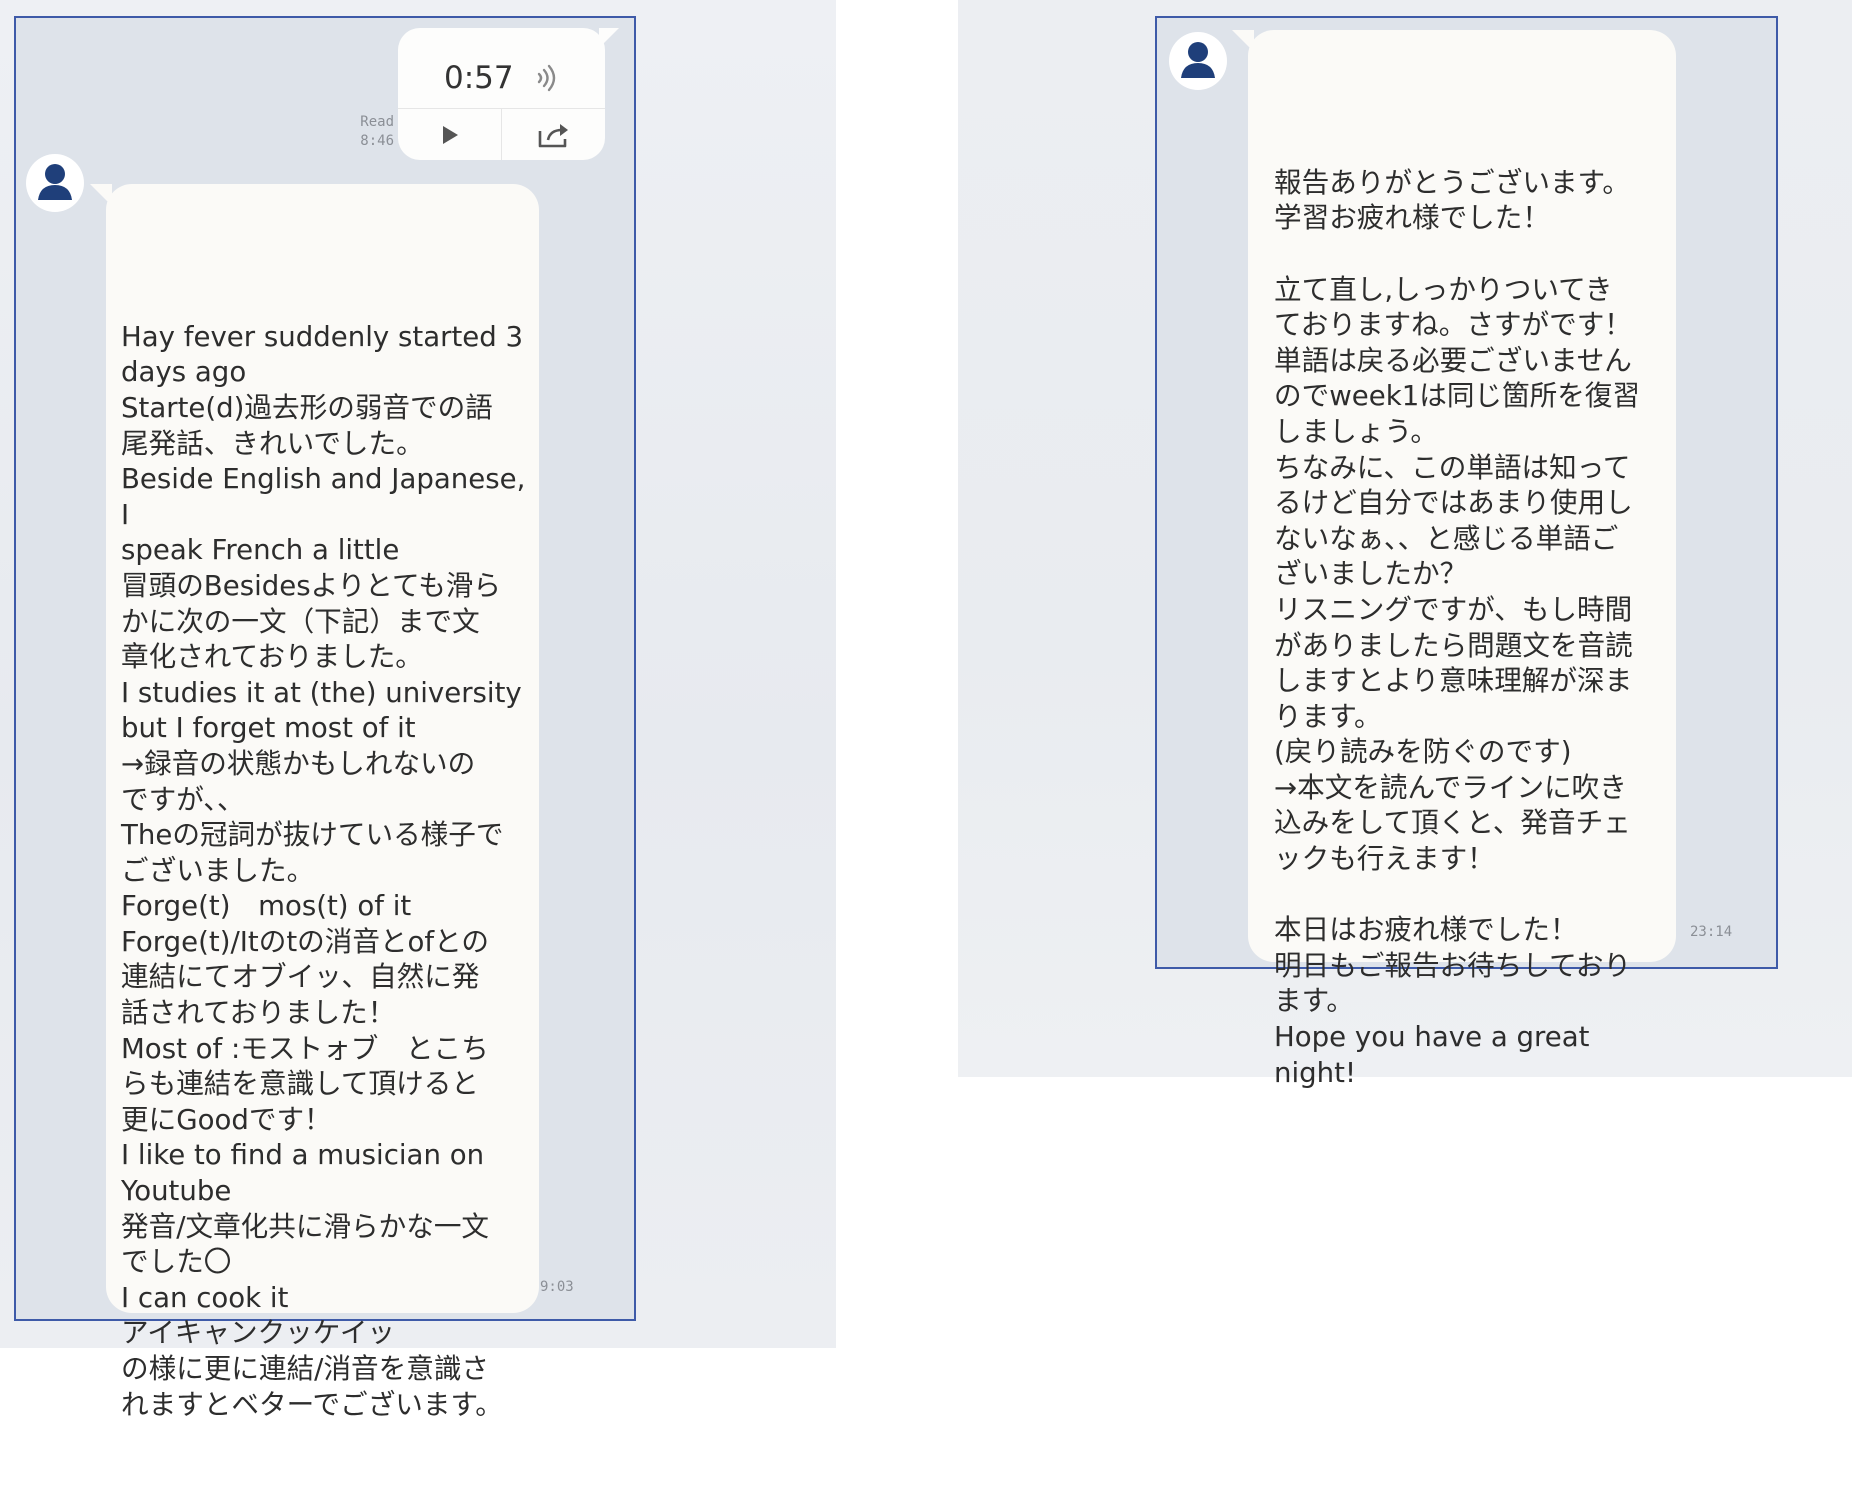  Describe the element at coordinates (1711, 932) in the screenshot. I see `message-timestamp: 23:14` at that location.